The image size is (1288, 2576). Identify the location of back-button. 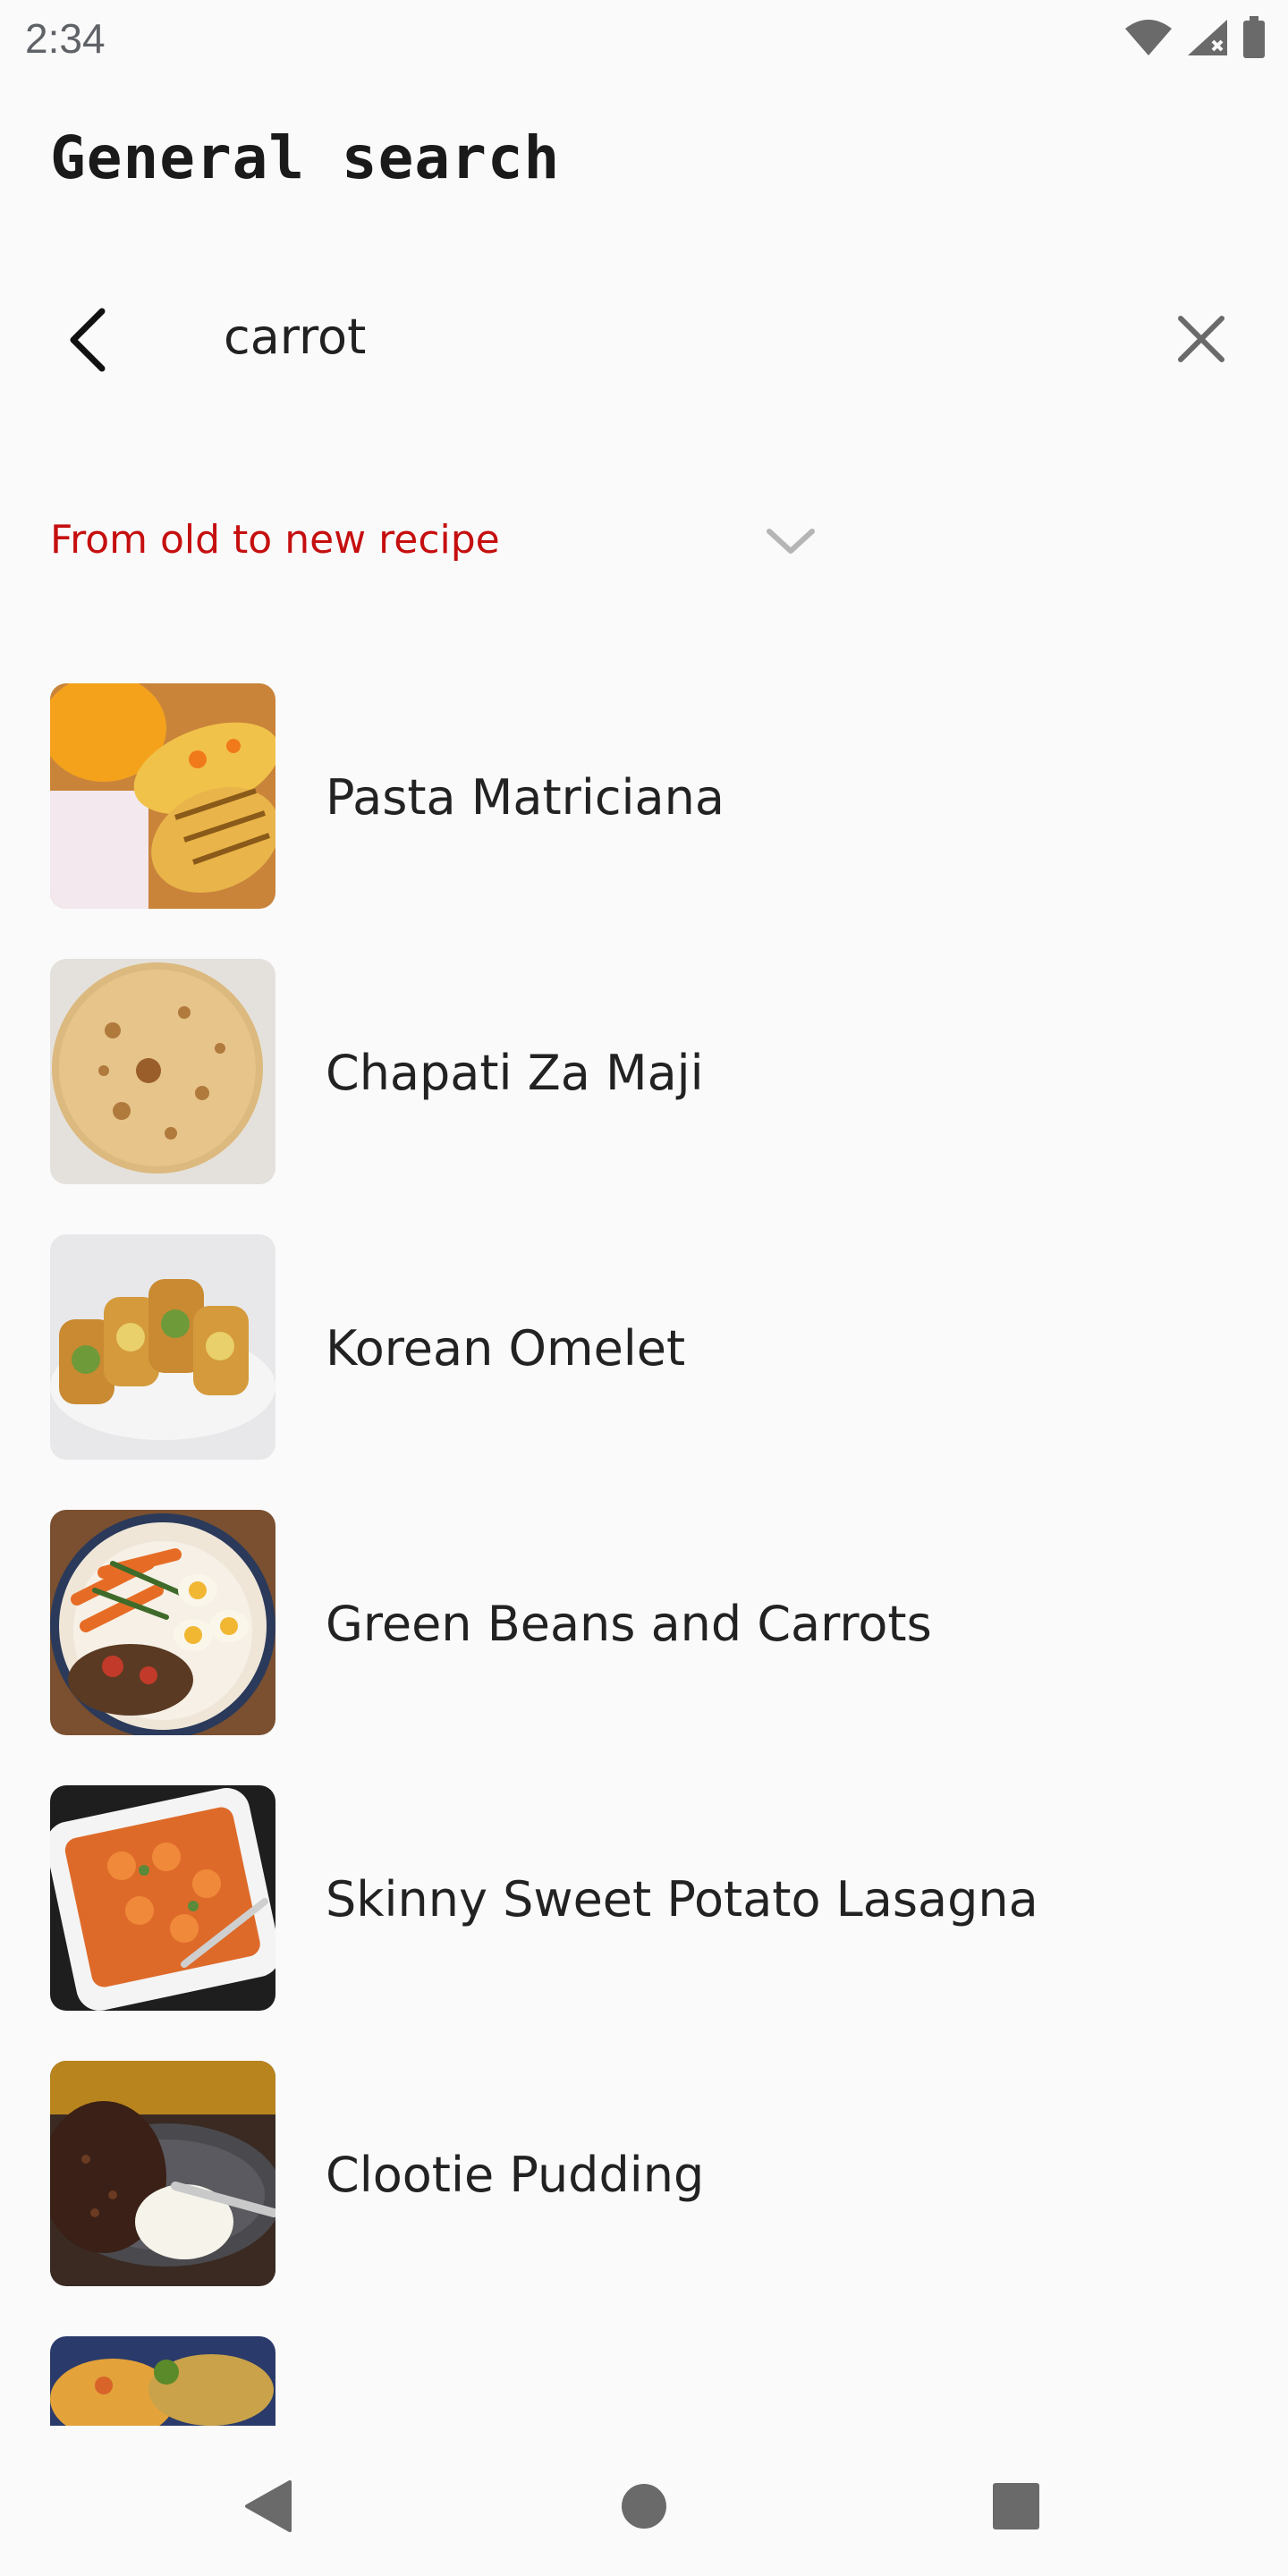
(88, 340).